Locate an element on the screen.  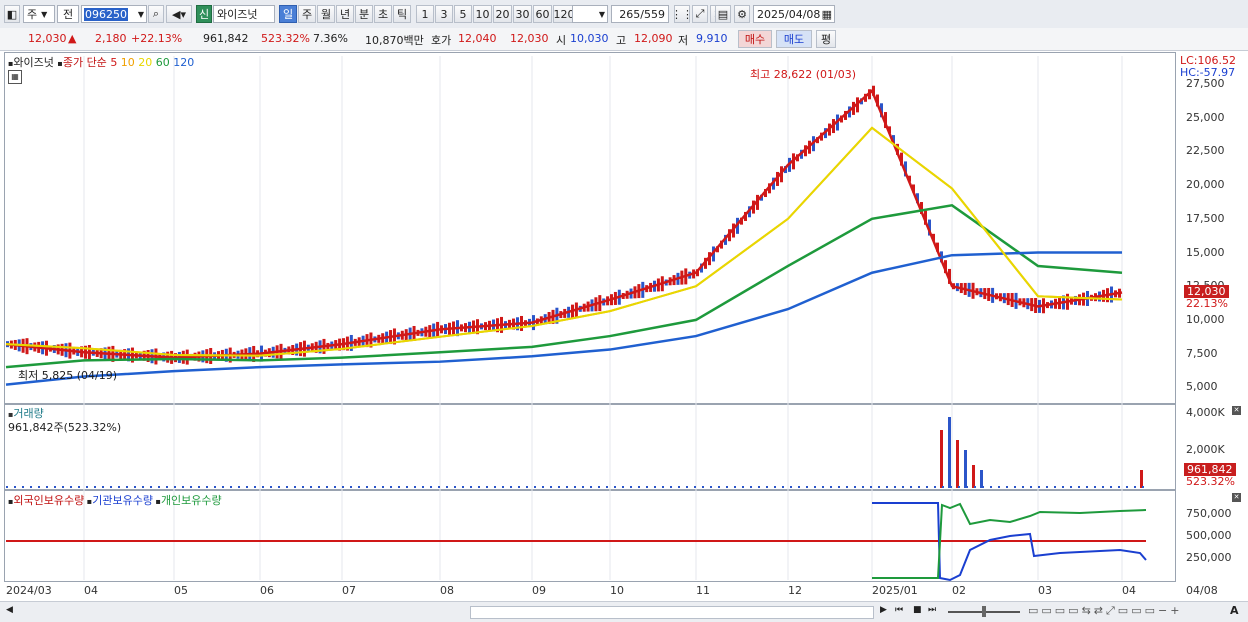
volume-value: 961,842주(523.32%) is located at coordinates (65, 427).